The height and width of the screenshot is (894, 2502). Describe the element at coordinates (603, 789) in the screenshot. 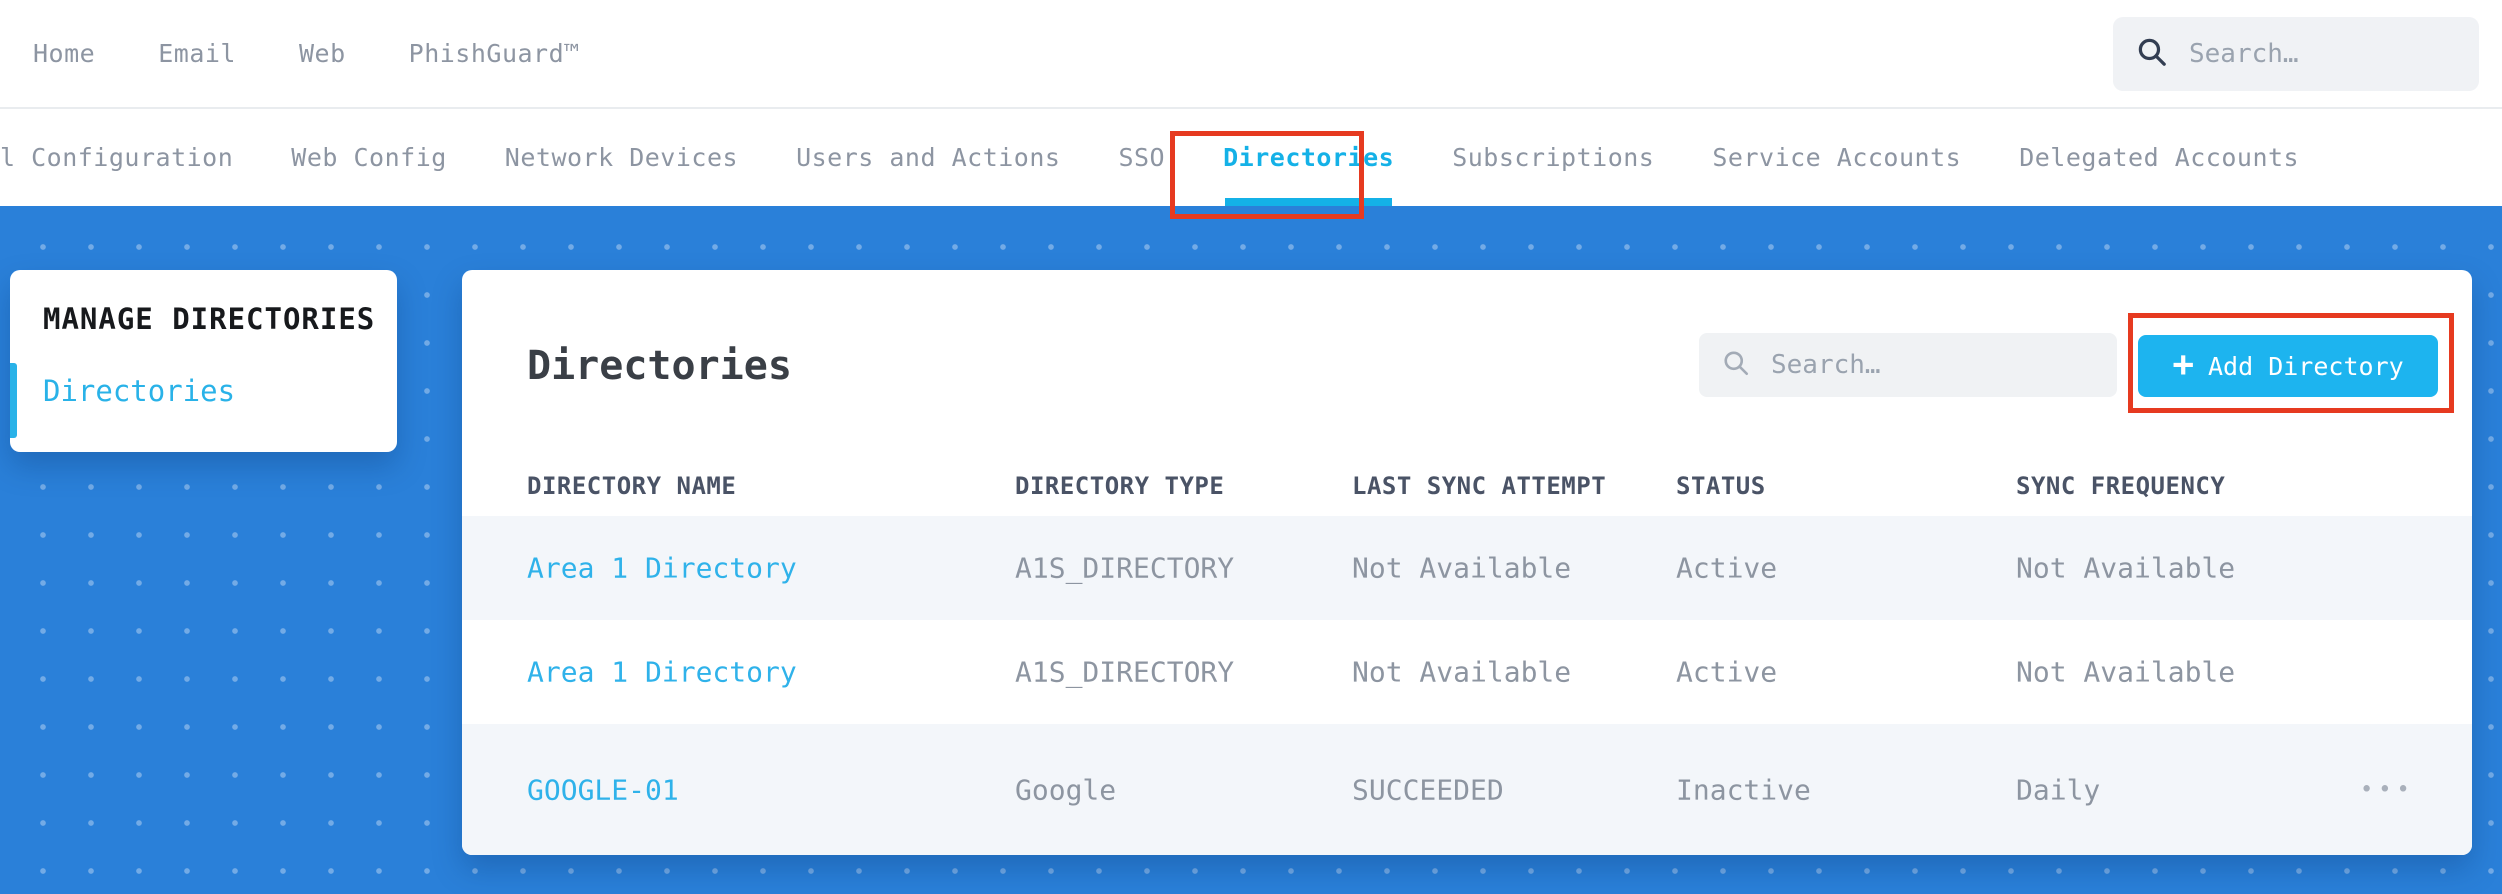

I see `directory-name-link: GOOGLE-01` at that location.